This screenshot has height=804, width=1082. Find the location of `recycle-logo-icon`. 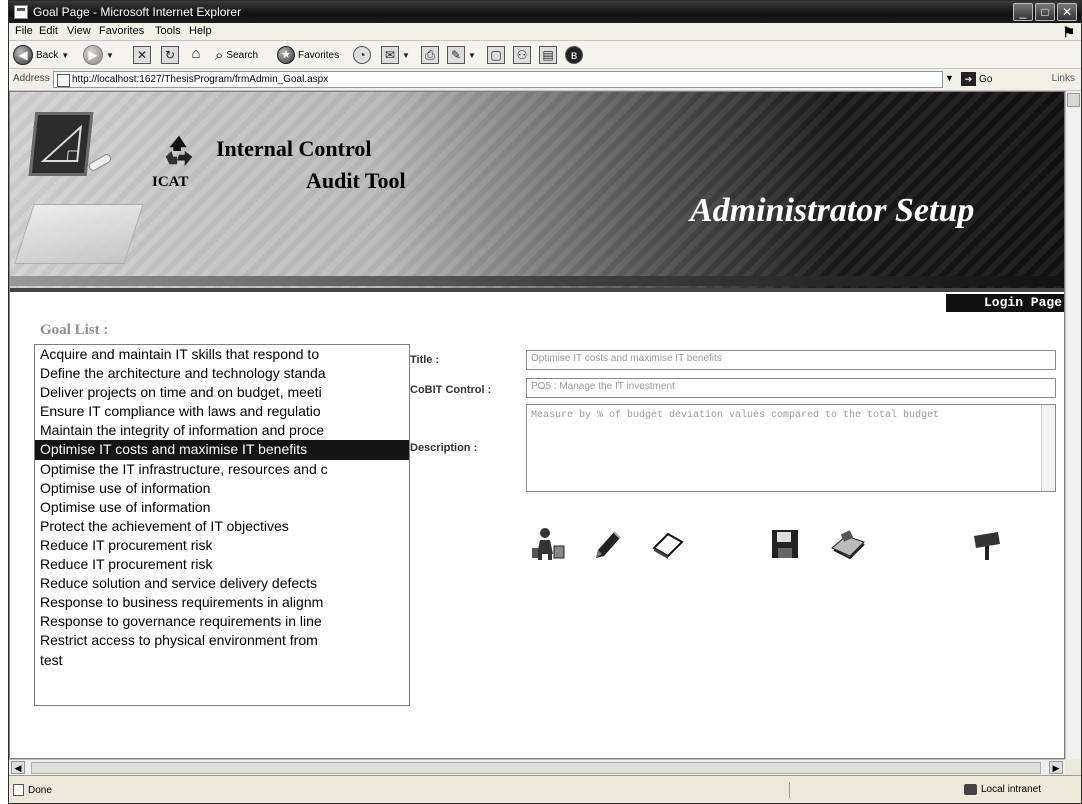

recycle-logo-icon is located at coordinates (179, 151).